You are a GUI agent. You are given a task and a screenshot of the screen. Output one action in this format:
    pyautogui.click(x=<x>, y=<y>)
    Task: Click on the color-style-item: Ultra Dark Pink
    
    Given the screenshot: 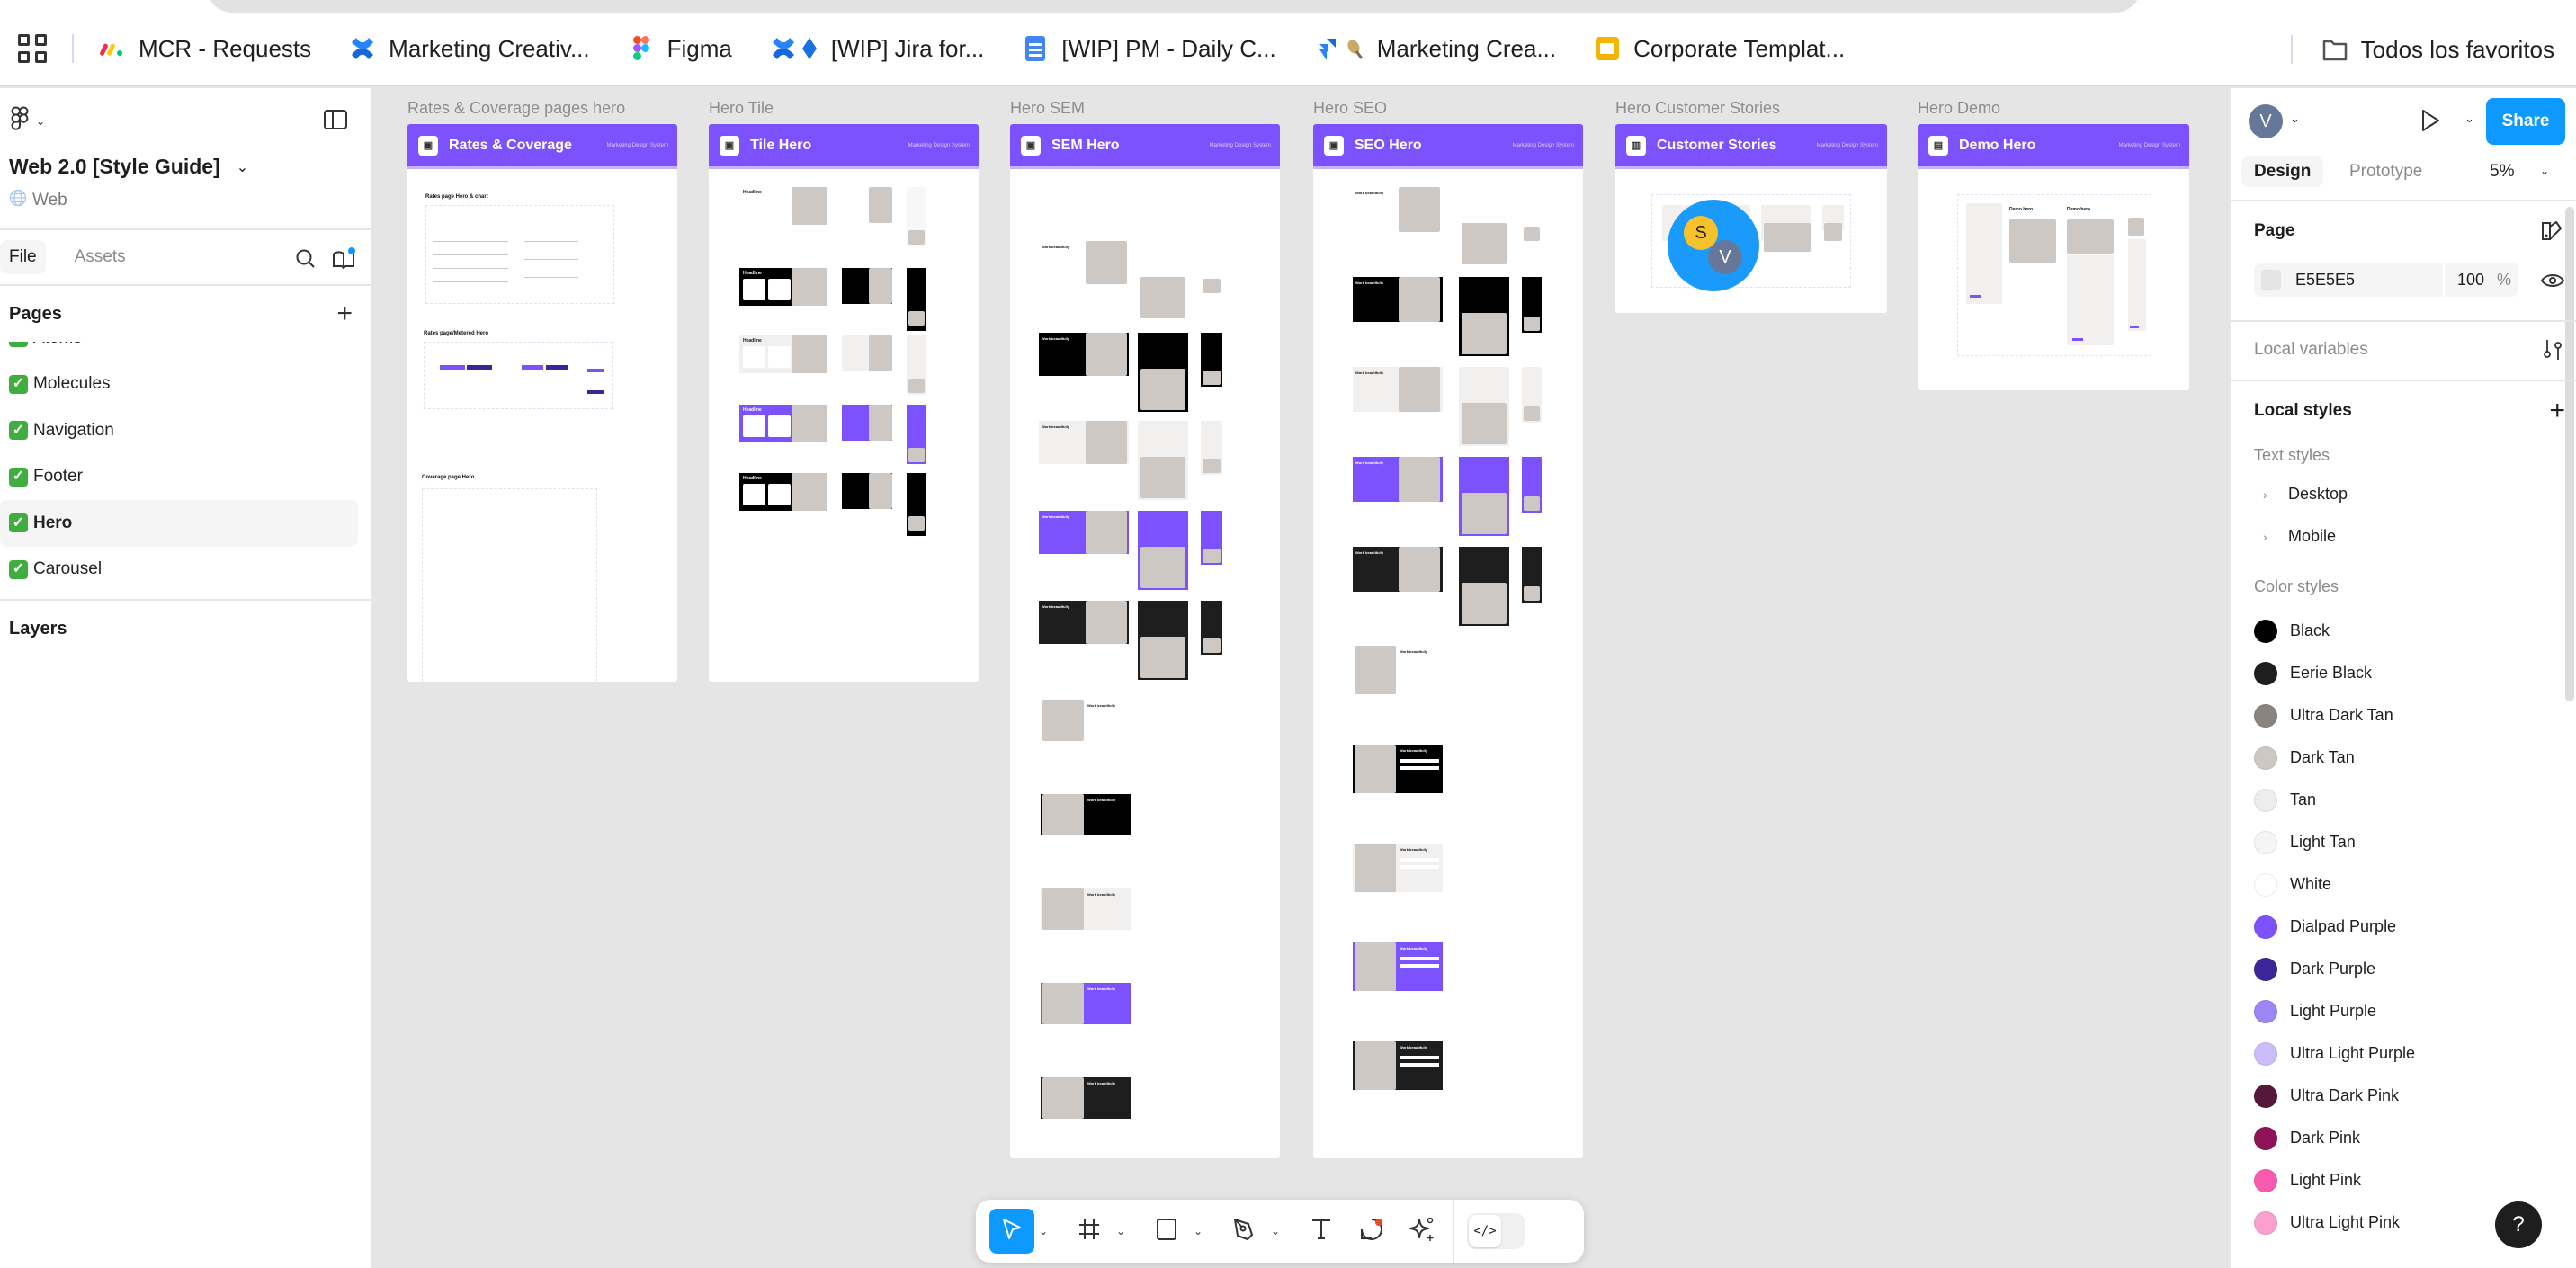 What is the action you would take?
    pyautogui.click(x=2403, y=1096)
    